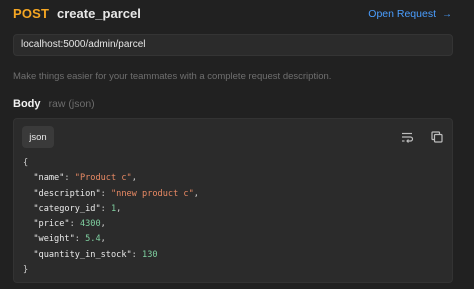 The width and height of the screenshot is (474, 289). I want to click on body-mode-label: raw (json), so click(71, 104).